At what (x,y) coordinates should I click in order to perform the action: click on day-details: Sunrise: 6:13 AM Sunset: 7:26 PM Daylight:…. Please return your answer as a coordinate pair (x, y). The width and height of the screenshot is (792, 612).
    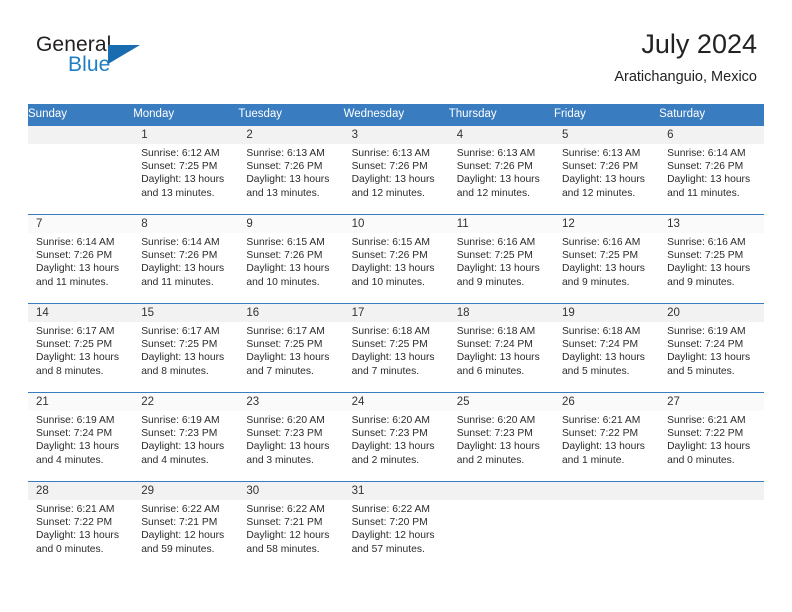
    Looking at the image, I should click on (290, 172).